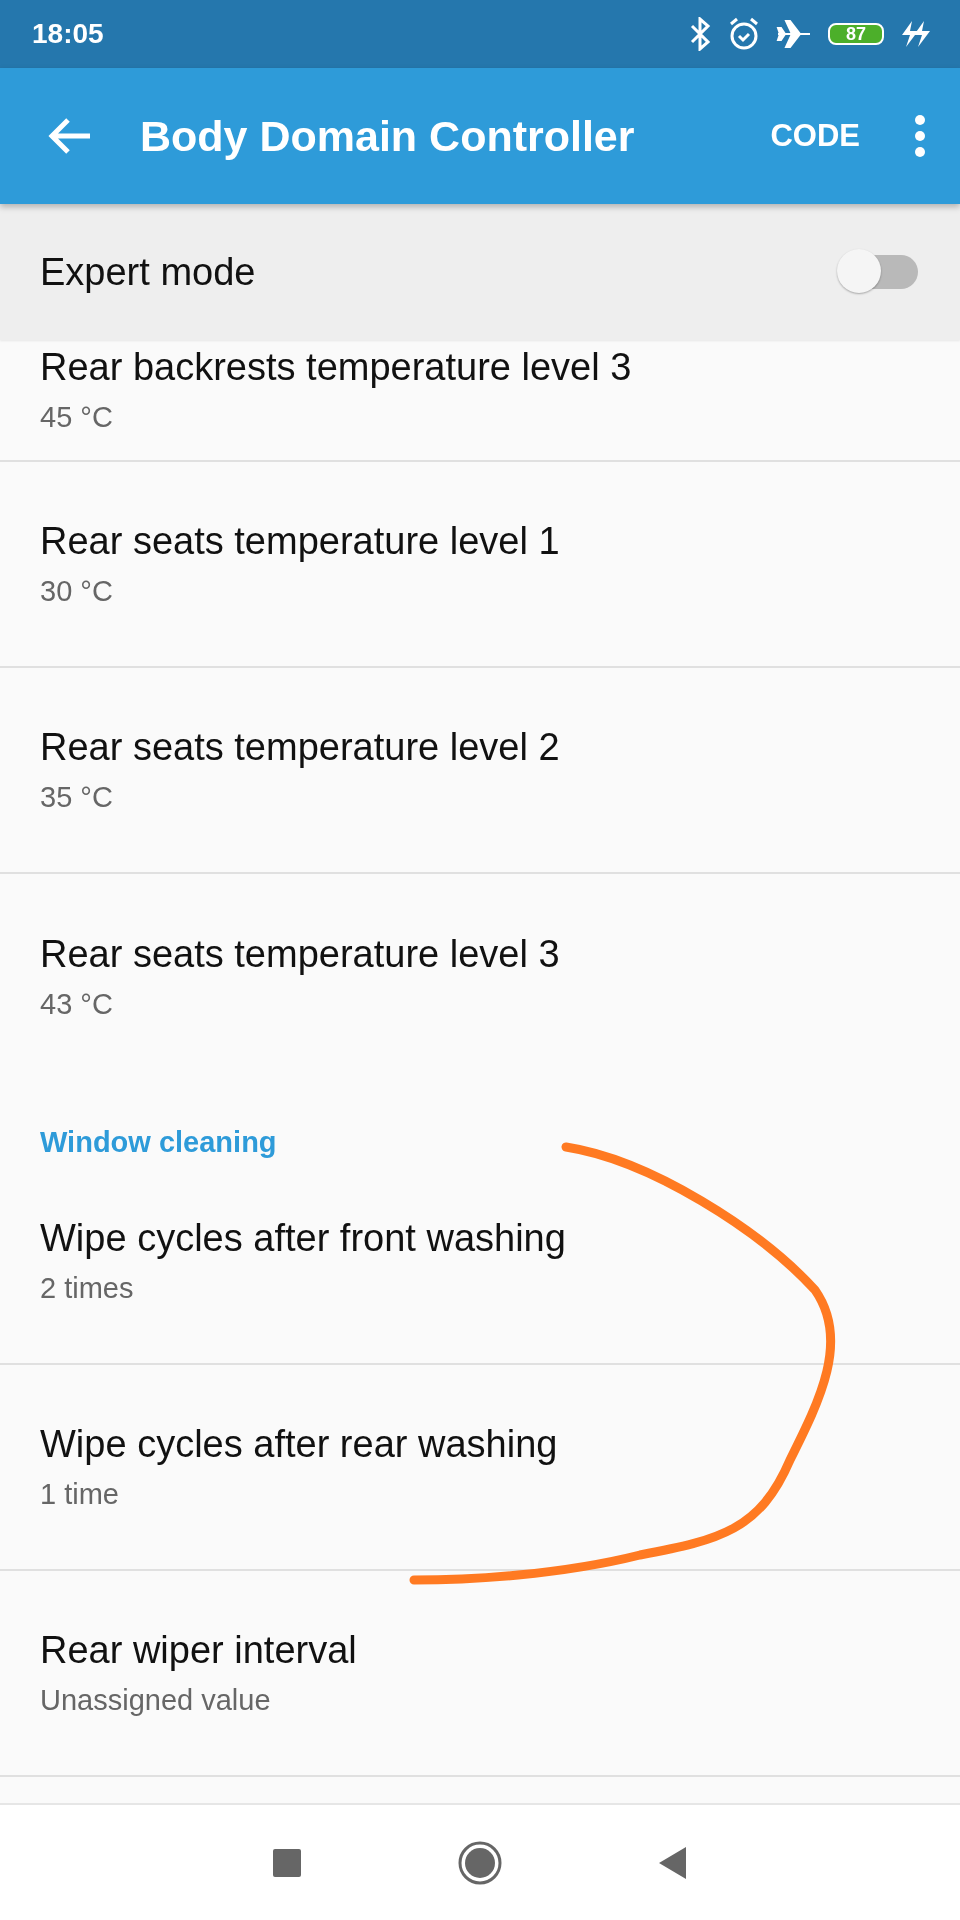  I want to click on setting-title: Wipe cycles after front washing, so click(303, 1238).